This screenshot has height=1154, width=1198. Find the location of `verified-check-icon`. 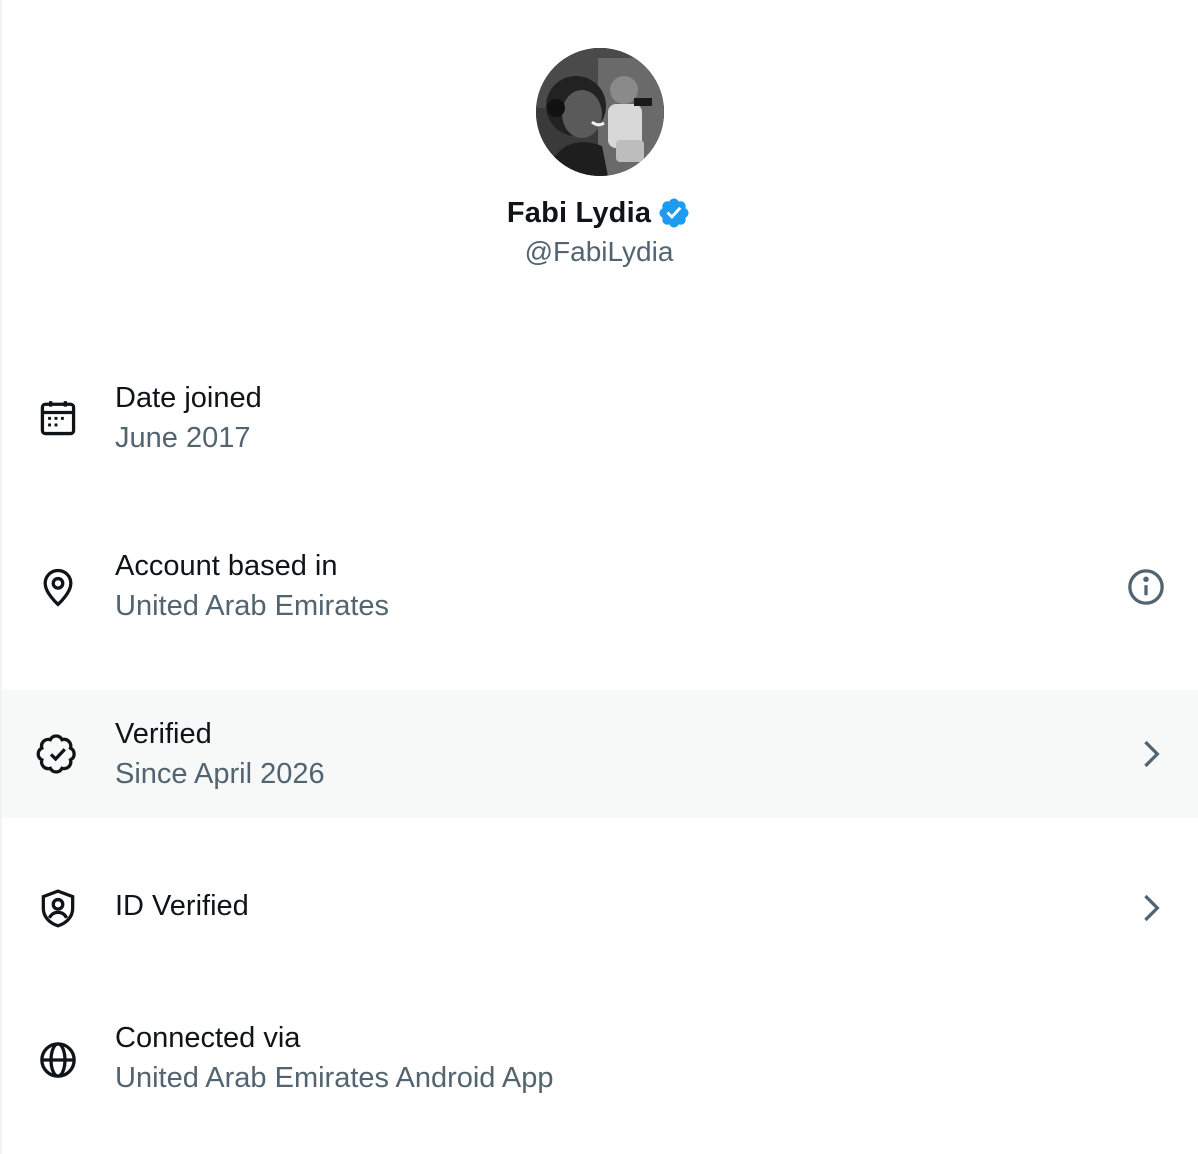

verified-check-icon is located at coordinates (58, 754).